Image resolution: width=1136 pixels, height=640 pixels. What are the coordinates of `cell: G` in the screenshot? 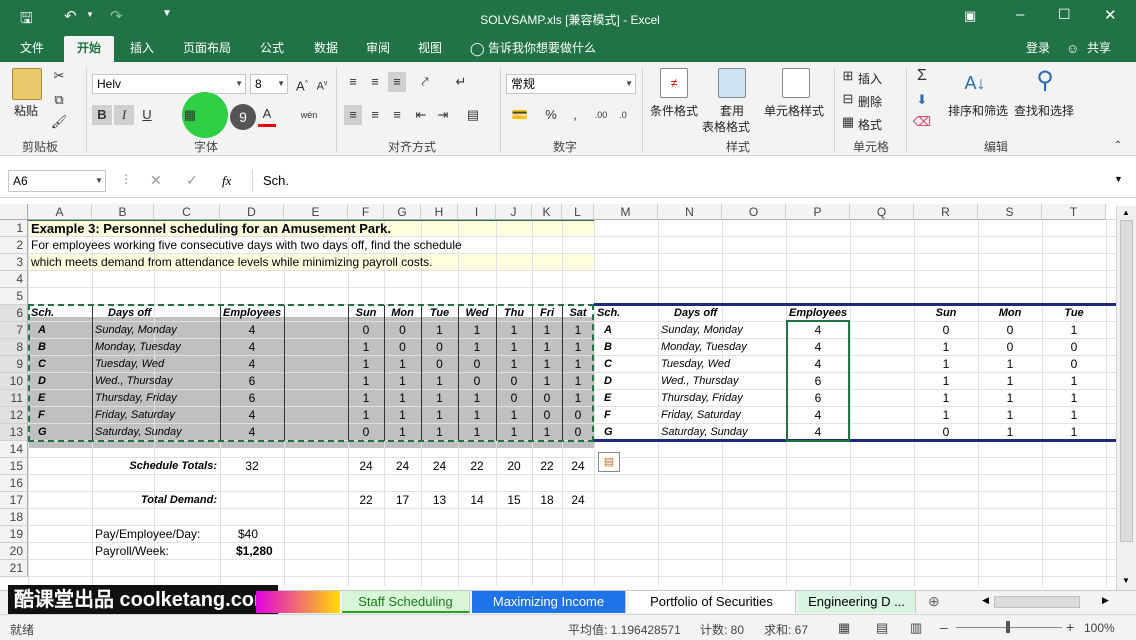 It's located at (60, 432).